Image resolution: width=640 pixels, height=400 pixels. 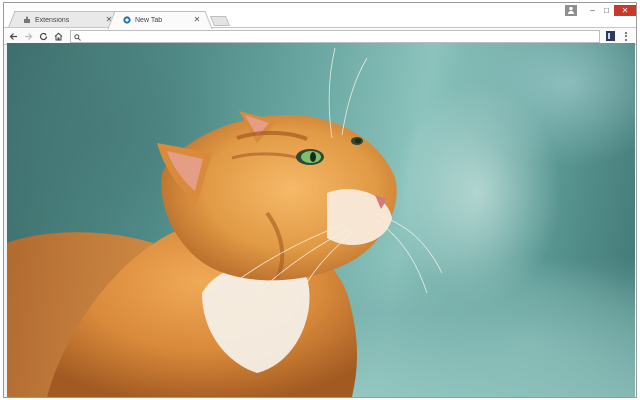 What do you see at coordinates (197, 20) in the screenshot?
I see `tab-close-icon: ✕` at bounding box center [197, 20].